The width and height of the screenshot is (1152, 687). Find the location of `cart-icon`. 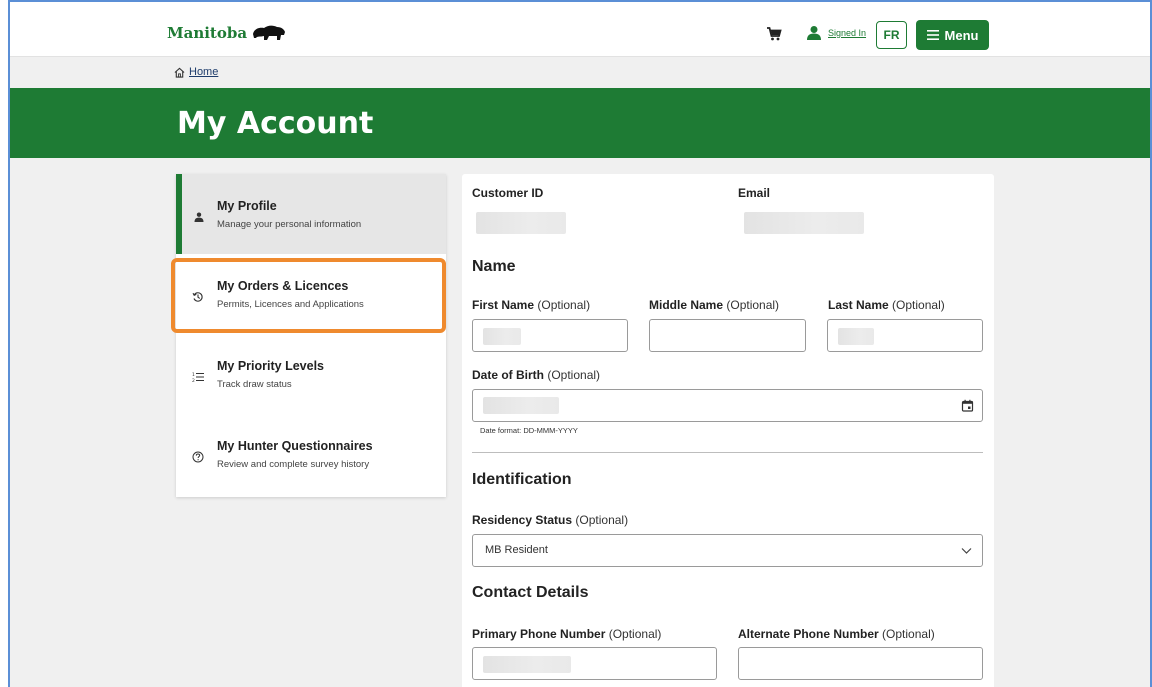

cart-icon is located at coordinates (774, 36).